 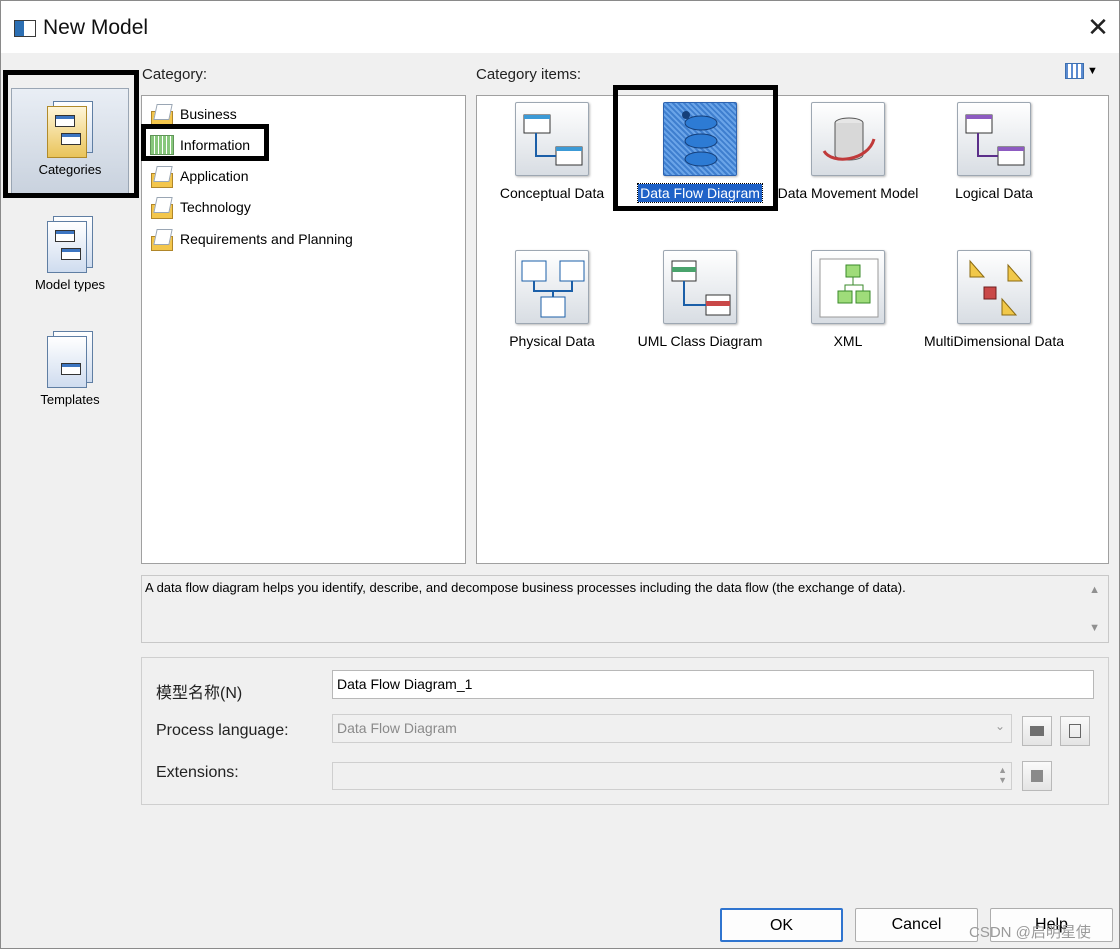 I want to click on import-icon, so click(x=1075, y=731).